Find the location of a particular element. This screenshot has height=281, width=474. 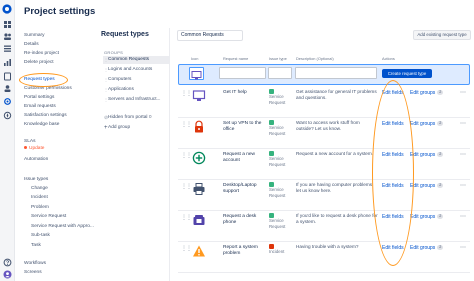

plus-circle-icon is located at coordinates (199, 158).